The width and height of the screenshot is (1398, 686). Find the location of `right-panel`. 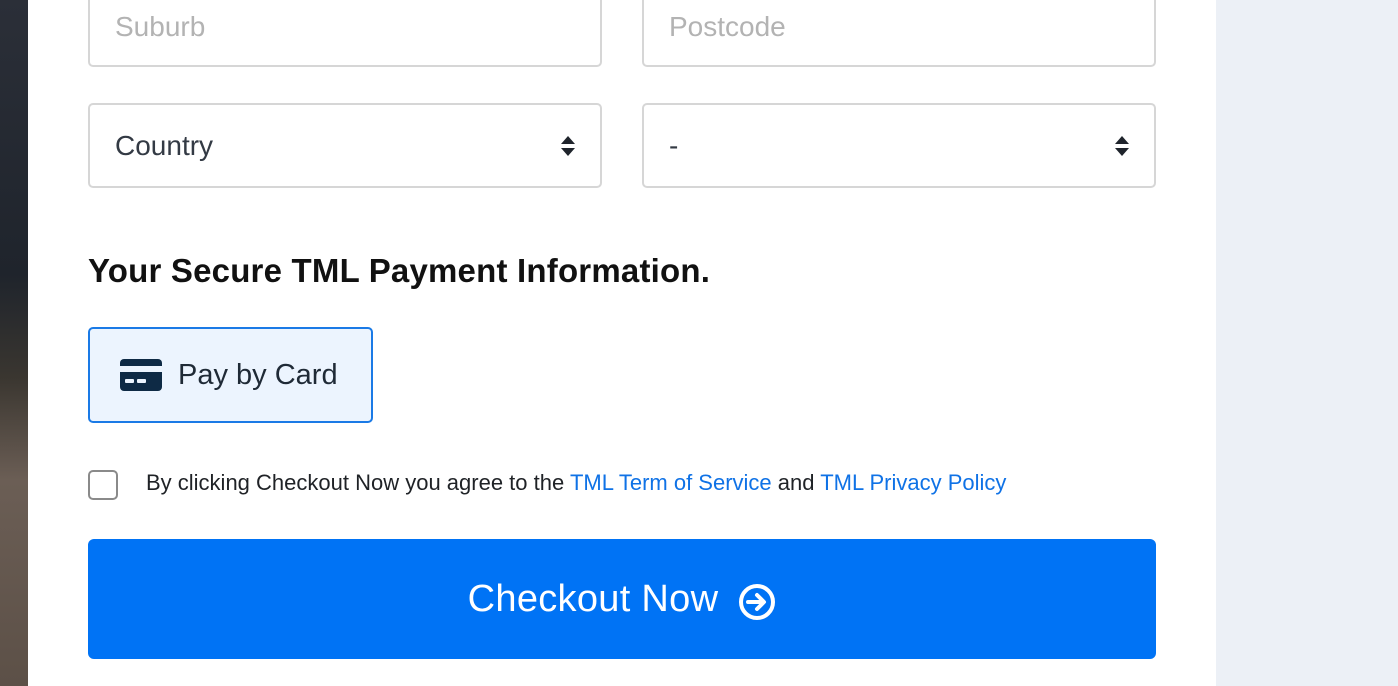

right-panel is located at coordinates (1307, 343).